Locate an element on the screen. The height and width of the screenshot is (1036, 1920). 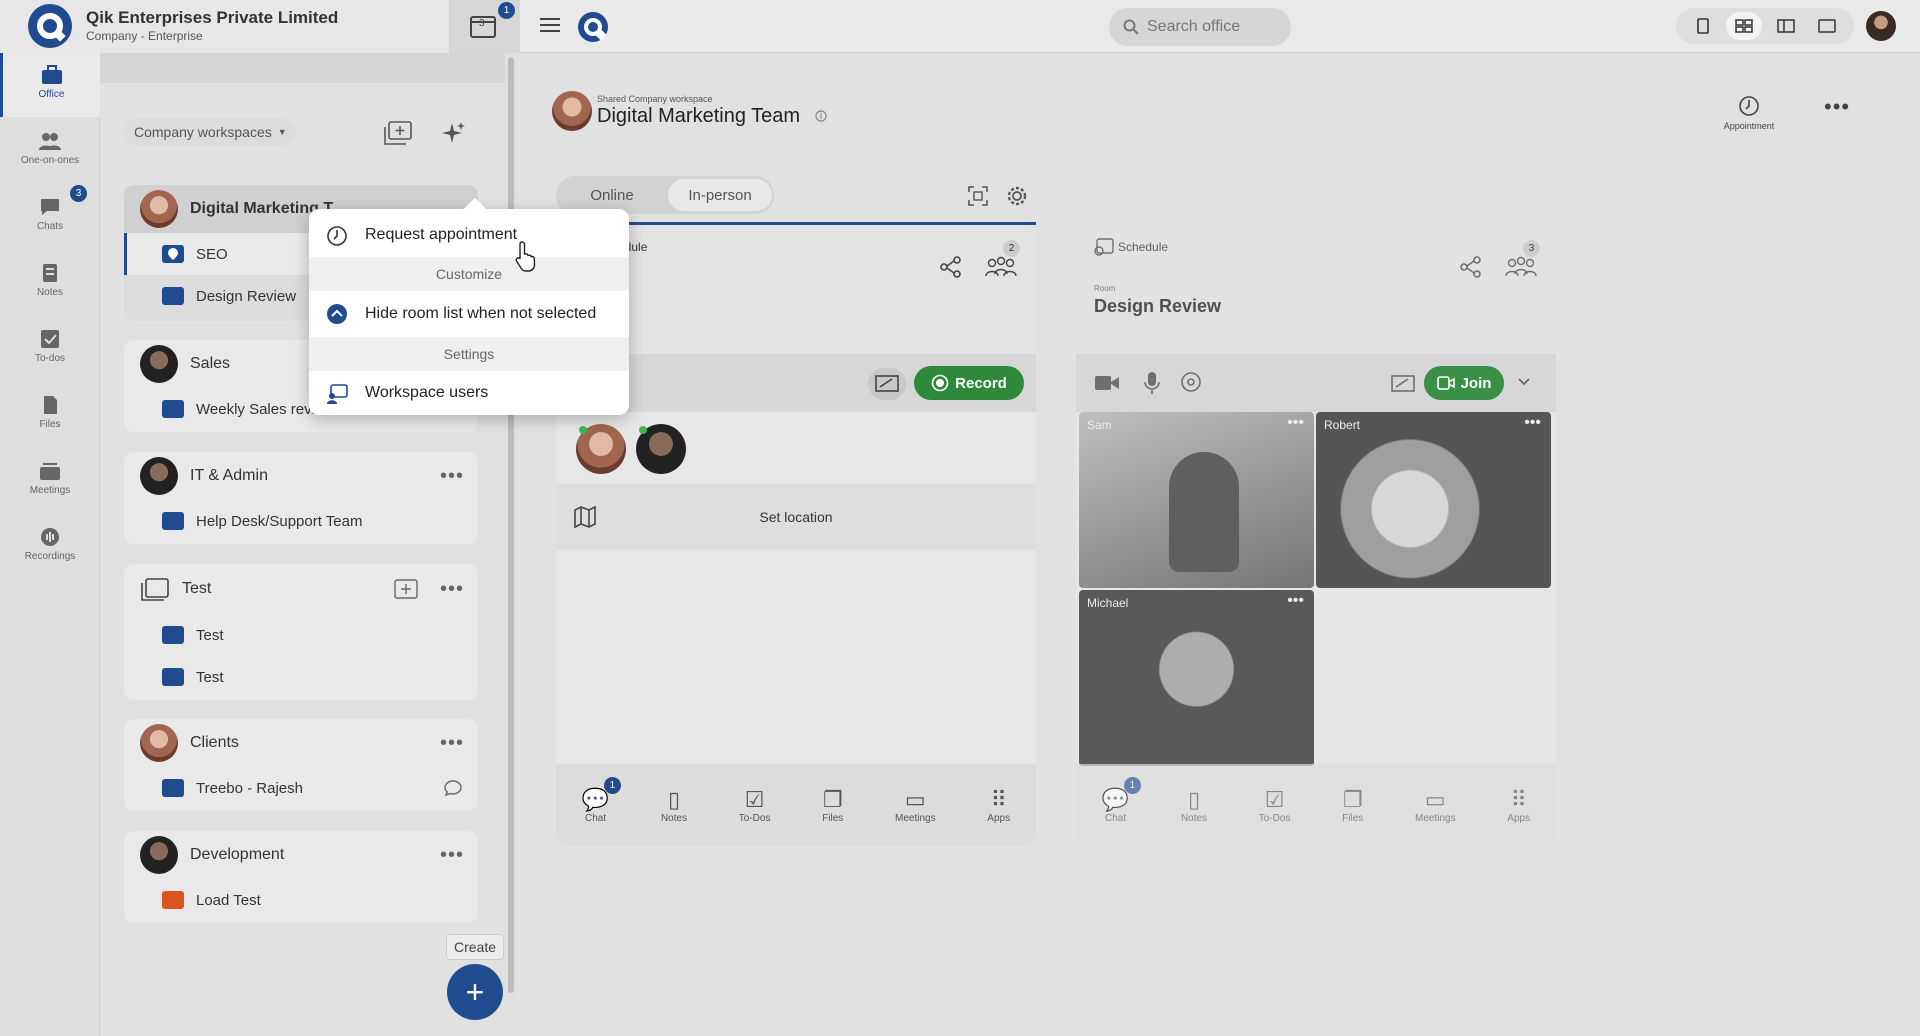
workspace-users-icon is located at coordinates (337, 394).